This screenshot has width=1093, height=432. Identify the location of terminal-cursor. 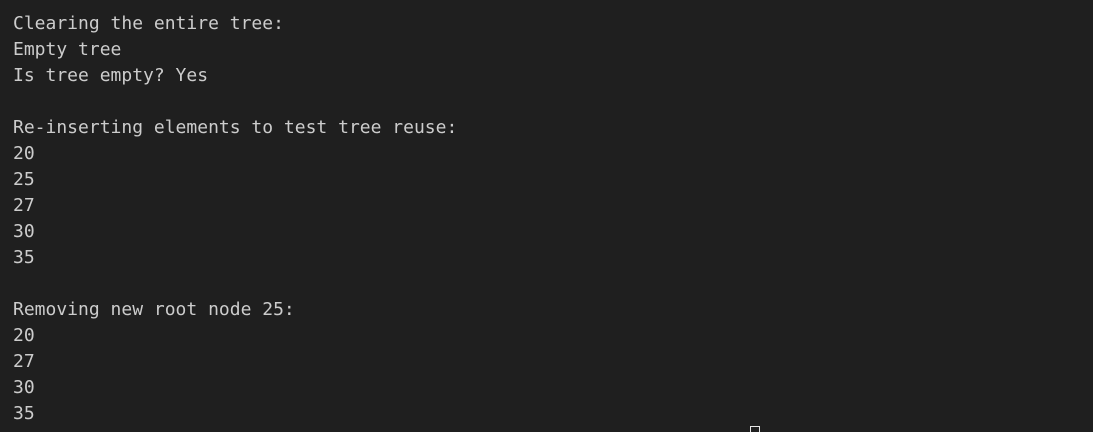
(755, 429).